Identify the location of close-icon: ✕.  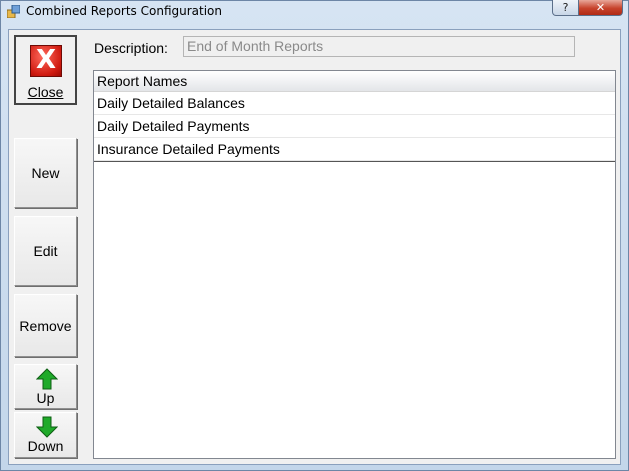
(600, 7).